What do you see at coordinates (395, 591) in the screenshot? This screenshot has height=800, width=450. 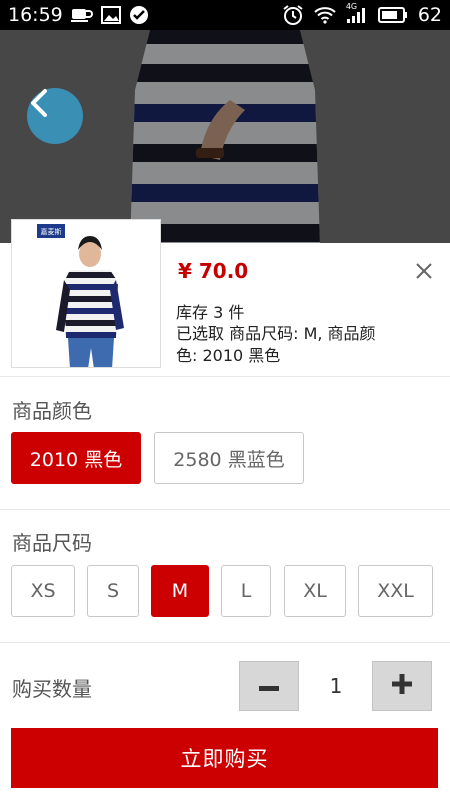 I see `size-option-xxl: XXL` at bounding box center [395, 591].